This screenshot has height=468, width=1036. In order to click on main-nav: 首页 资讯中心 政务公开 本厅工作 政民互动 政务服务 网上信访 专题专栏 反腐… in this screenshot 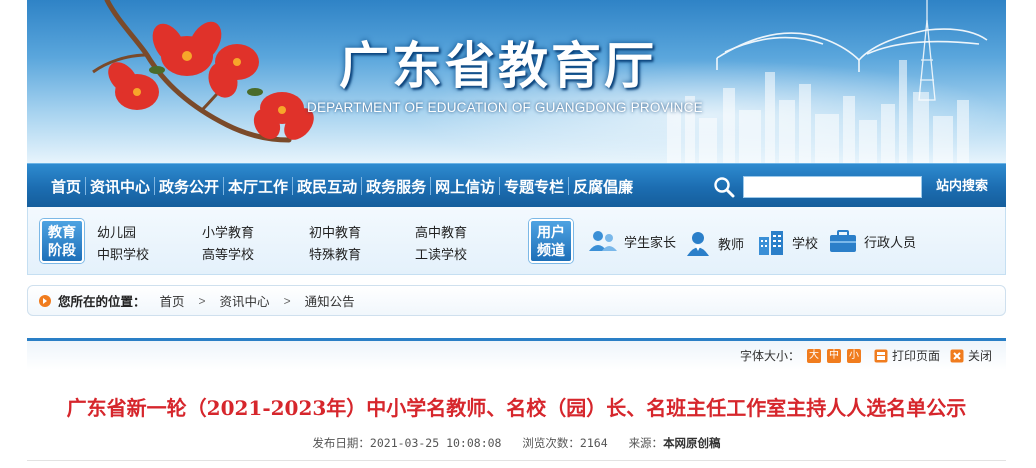, I will do `click(516, 185)`.